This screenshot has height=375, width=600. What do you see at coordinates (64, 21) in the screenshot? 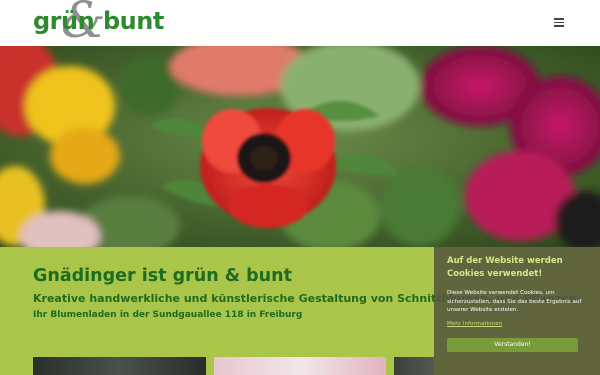
I see `logo-word-gruen: grün` at bounding box center [64, 21].